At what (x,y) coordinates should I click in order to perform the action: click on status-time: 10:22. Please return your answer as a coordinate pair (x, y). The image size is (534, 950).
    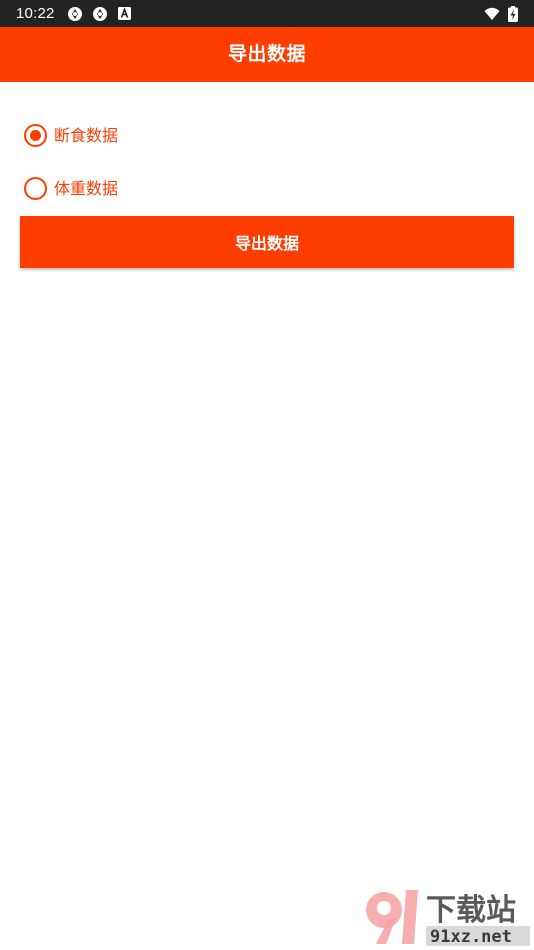
    Looking at the image, I should click on (35, 13).